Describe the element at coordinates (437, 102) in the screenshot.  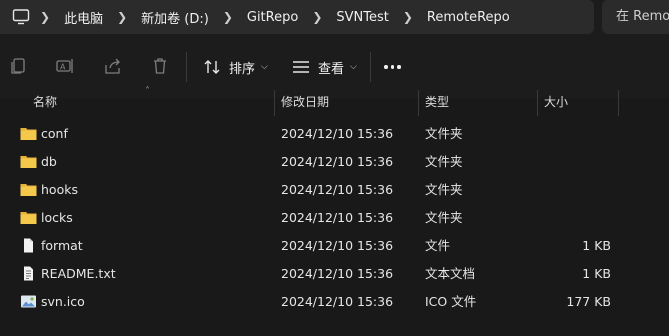
I see `column-header-type: 类型` at that location.